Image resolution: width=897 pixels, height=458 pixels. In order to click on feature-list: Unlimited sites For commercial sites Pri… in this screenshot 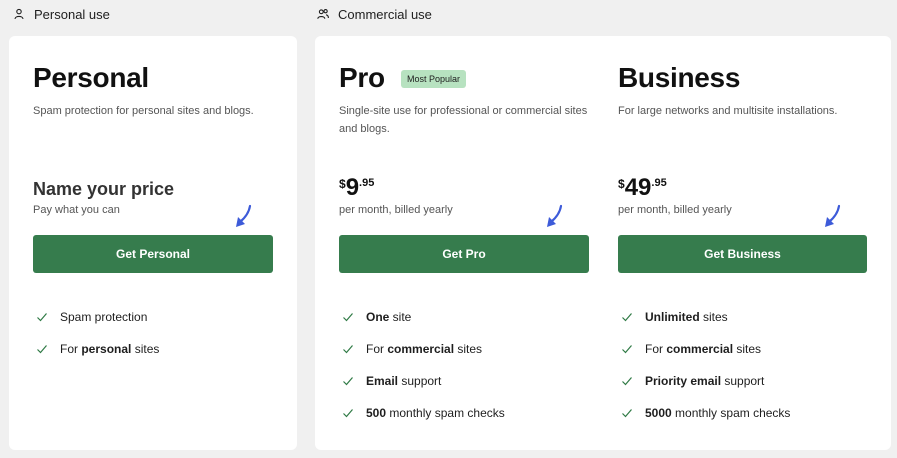, I will do `click(704, 365)`.